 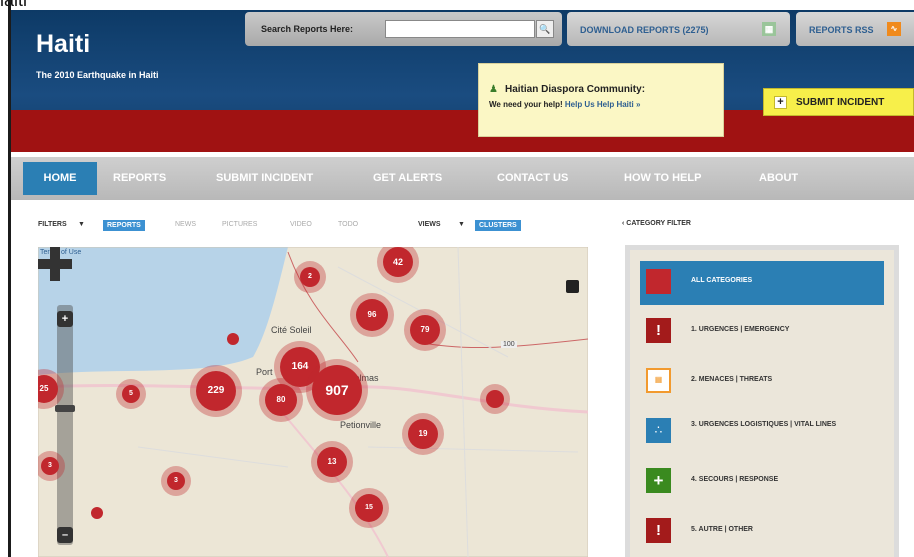 I want to click on category-item-emergency: ! 1. URGENCES | EMERGENCY, so click(x=762, y=332).